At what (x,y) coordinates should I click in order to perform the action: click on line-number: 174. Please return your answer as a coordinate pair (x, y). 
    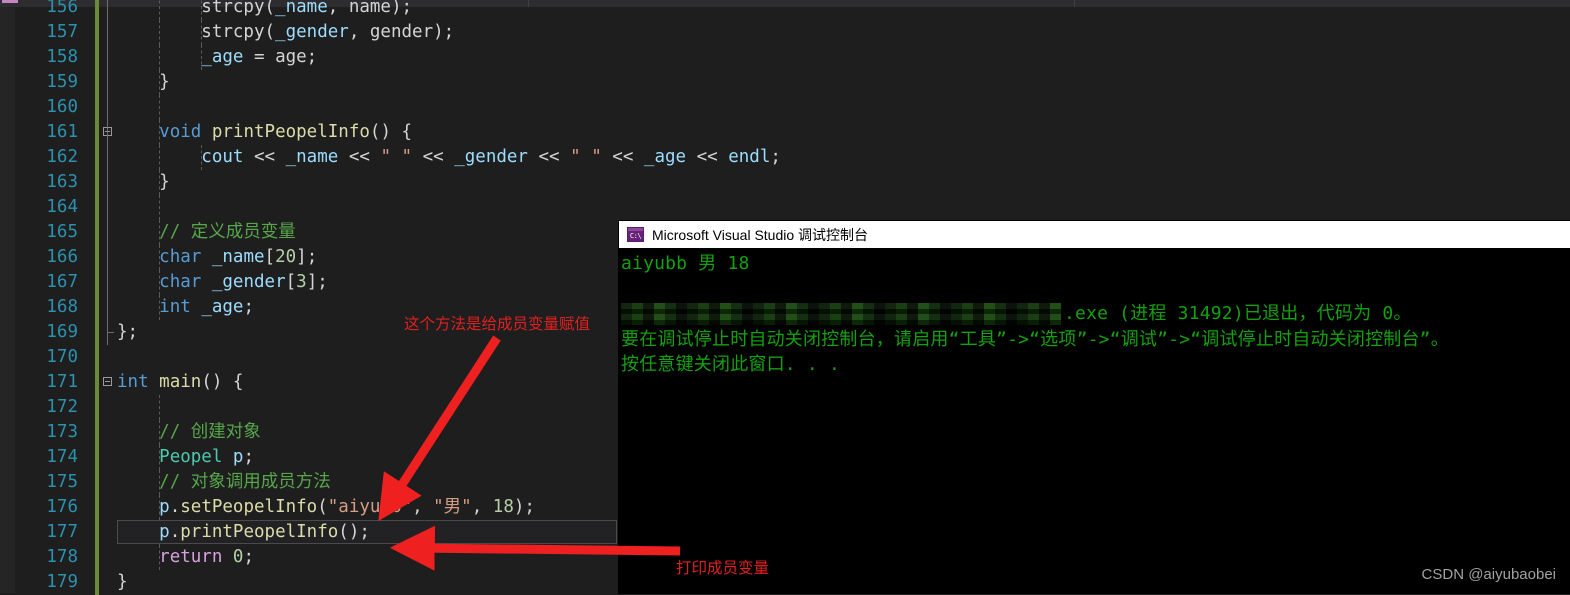
    Looking at the image, I should click on (62, 457).